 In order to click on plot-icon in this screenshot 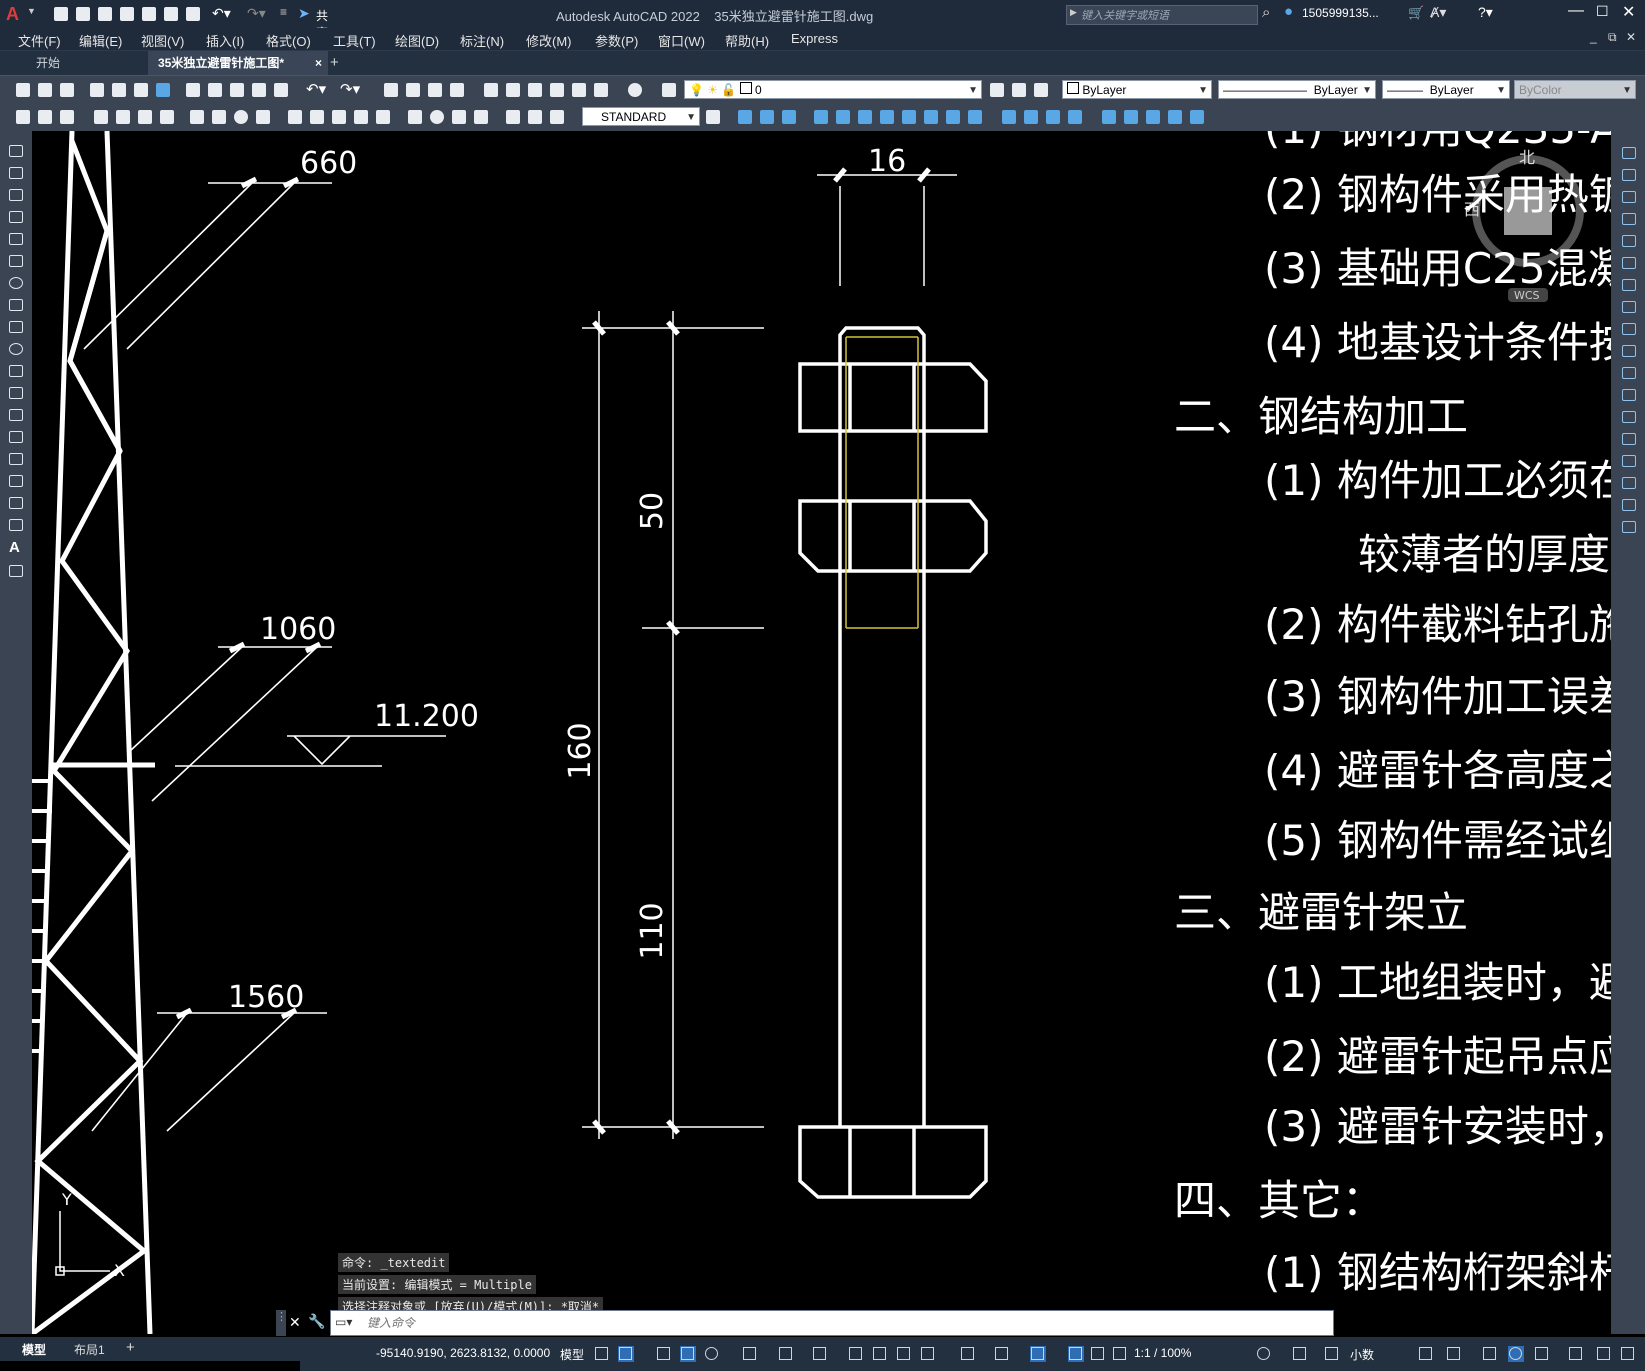, I will do `click(193, 14)`.